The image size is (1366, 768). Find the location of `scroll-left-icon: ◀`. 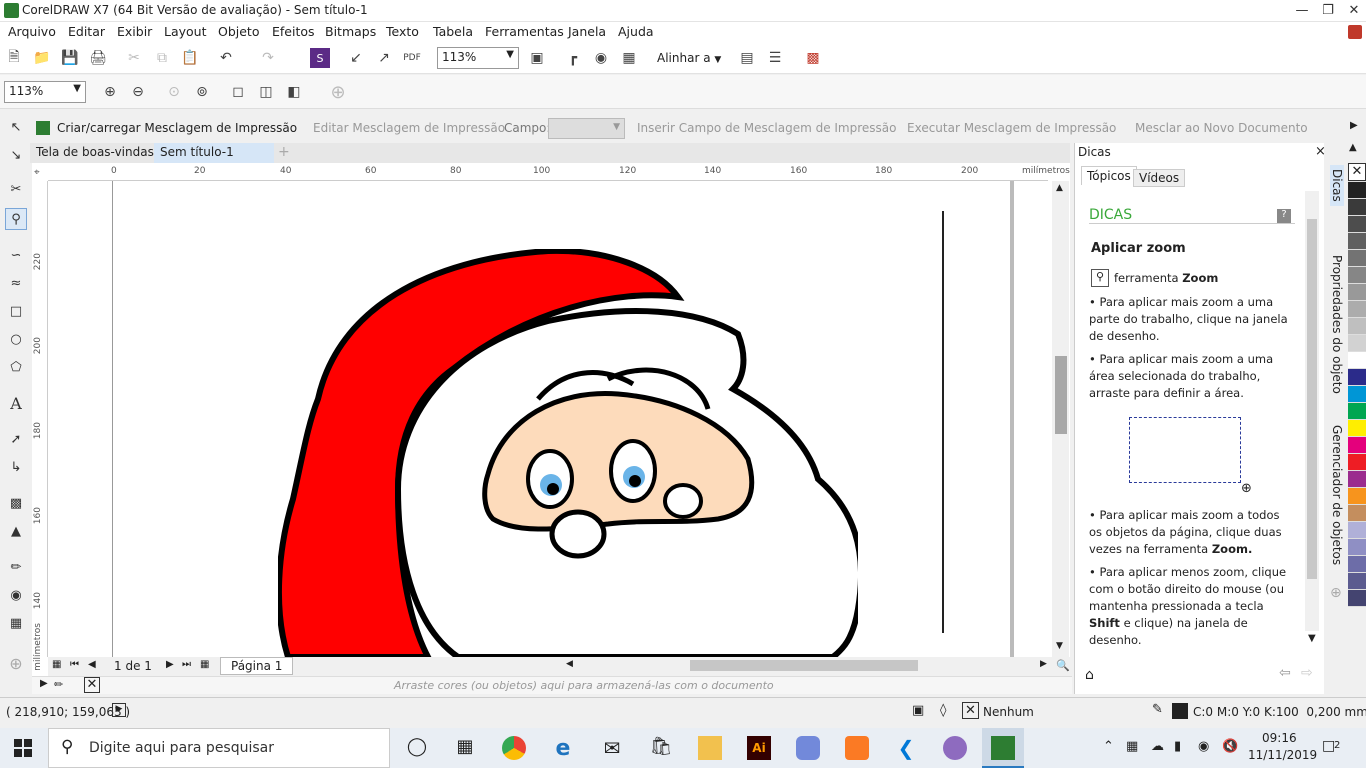

scroll-left-icon: ◀ is located at coordinates (569, 664).